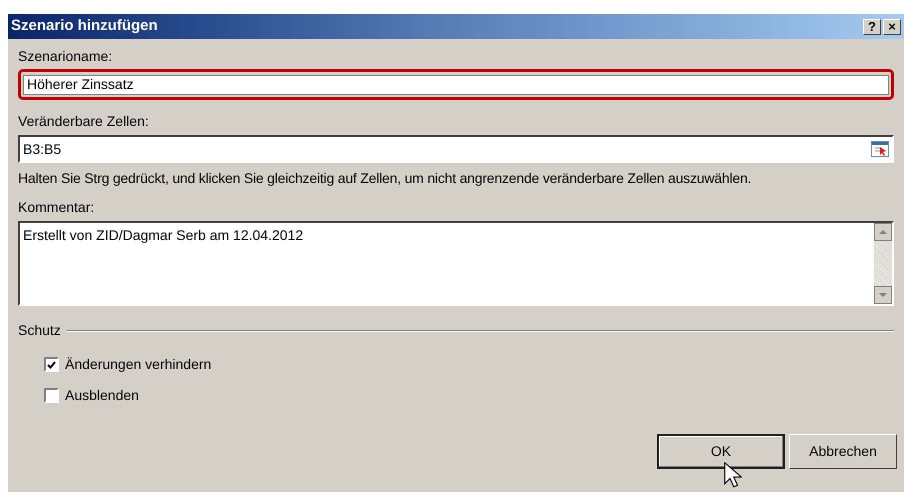 The height and width of the screenshot is (492, 904). What do you see at coordinates (456, 149) in the screenshot?
I see `changing-cells-field: B3:B5` at bounding box center [456, 149].